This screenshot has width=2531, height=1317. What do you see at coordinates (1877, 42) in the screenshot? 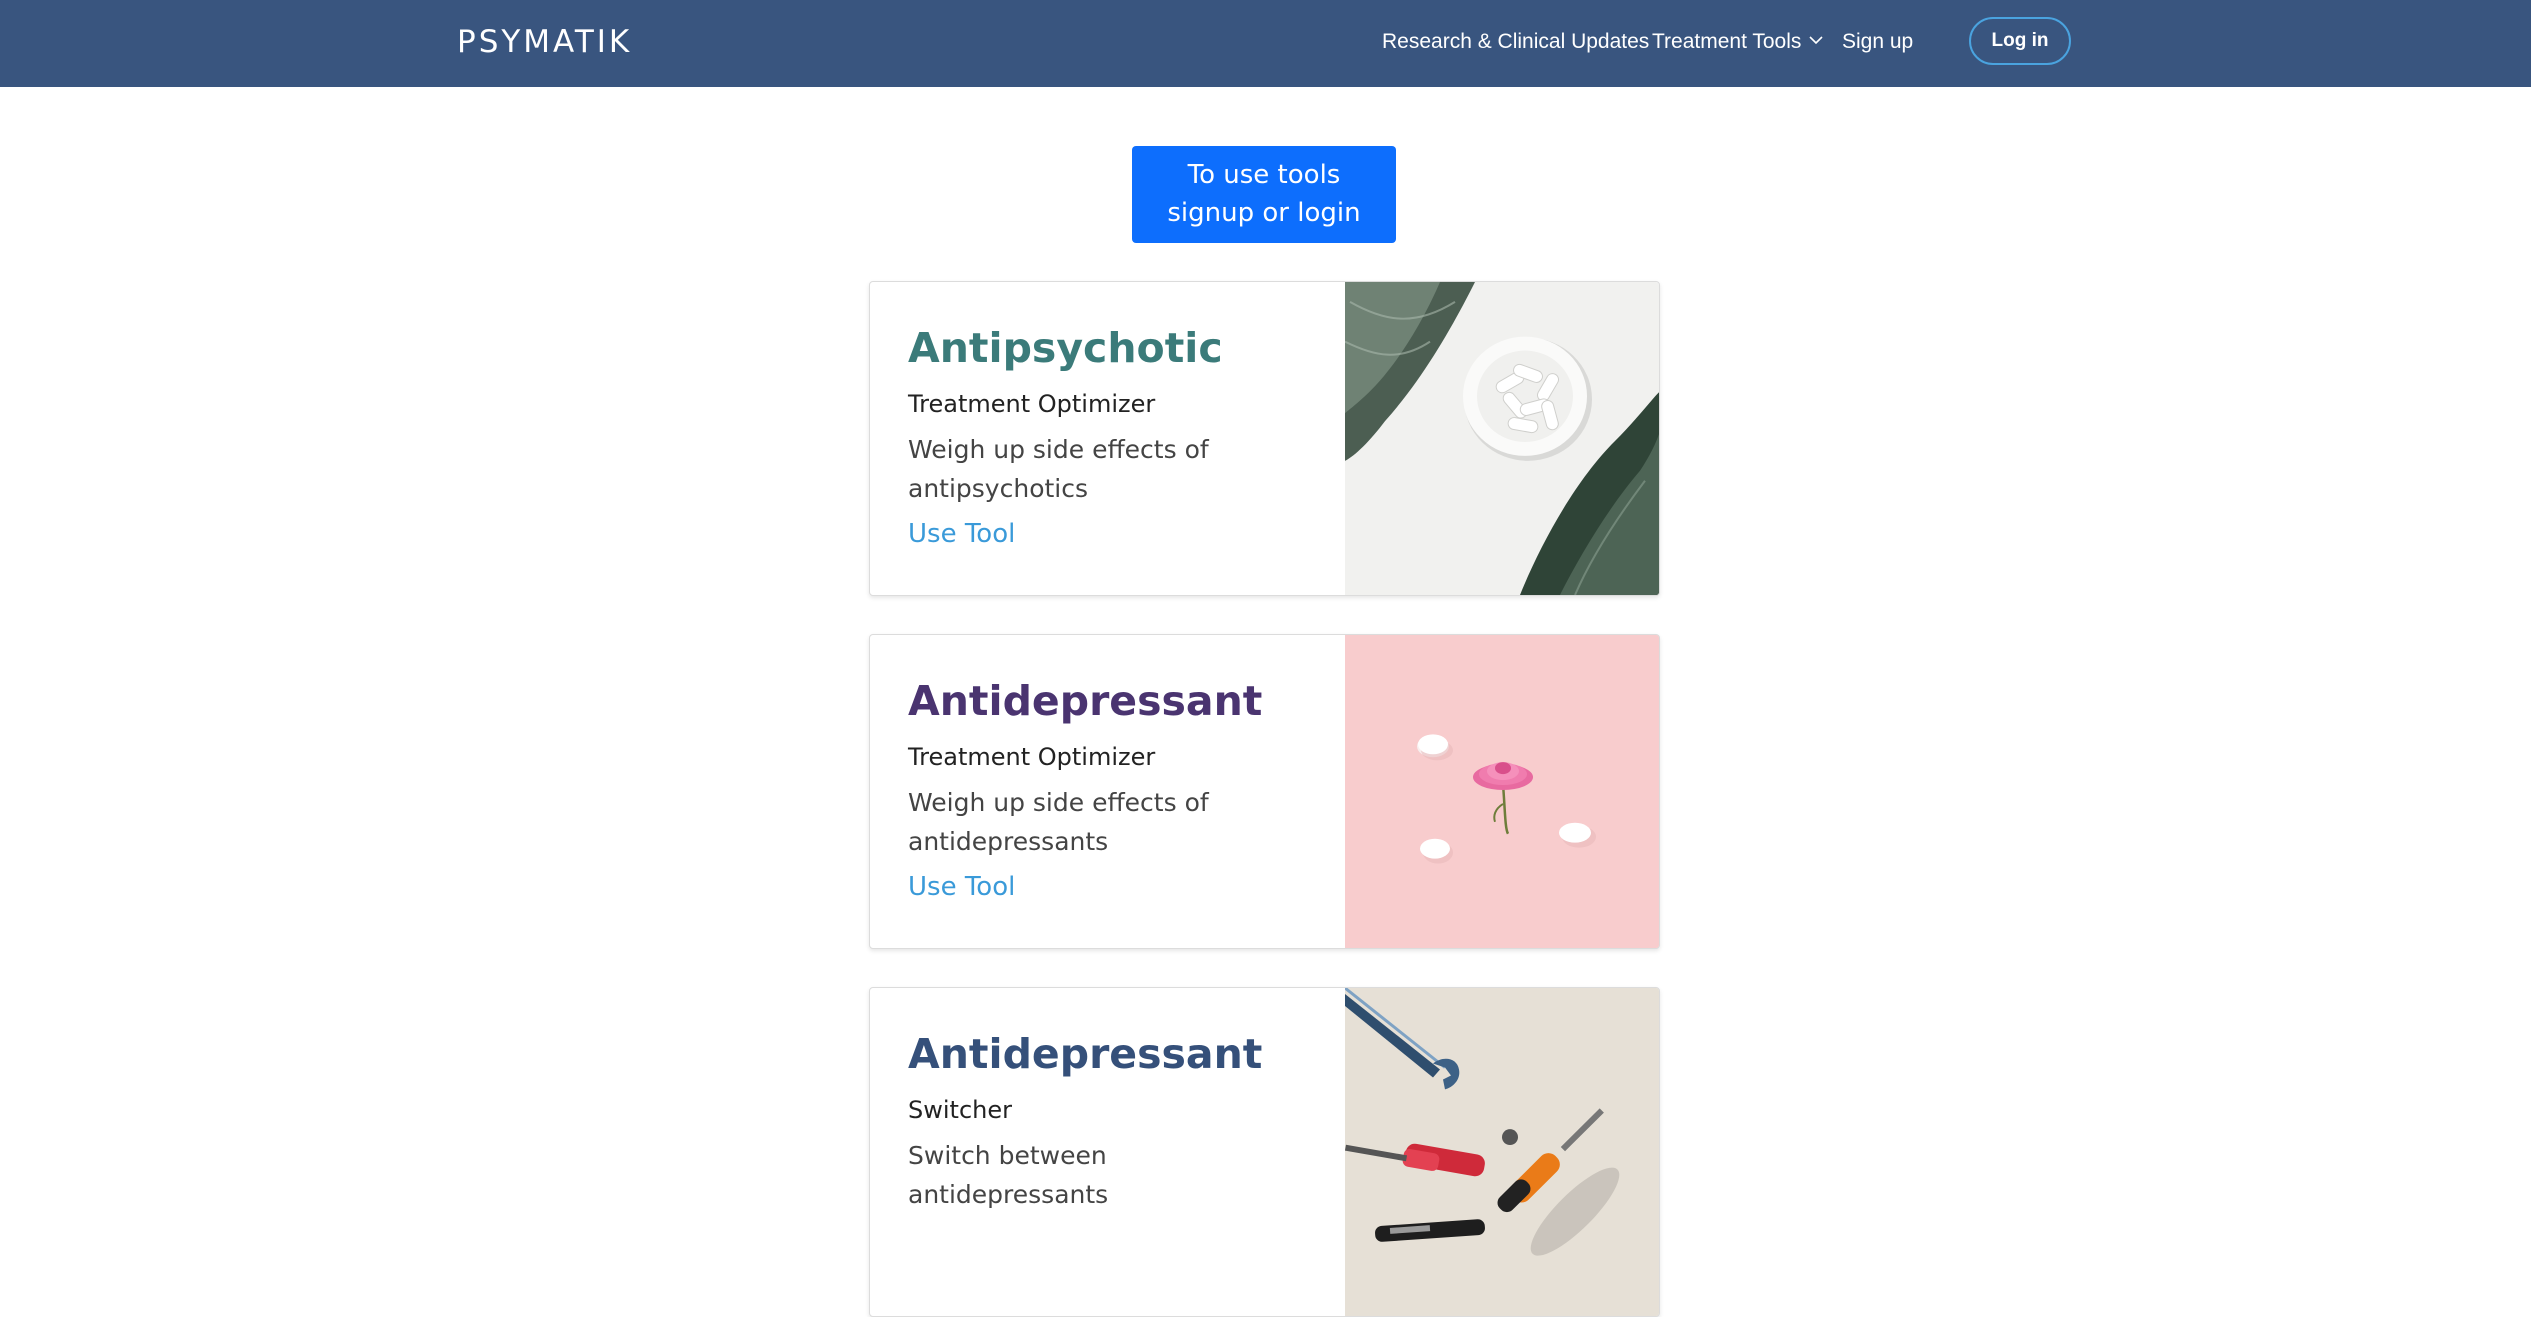
I see `nav-signup-link: Sign up` at bounding box center [1877, 42].